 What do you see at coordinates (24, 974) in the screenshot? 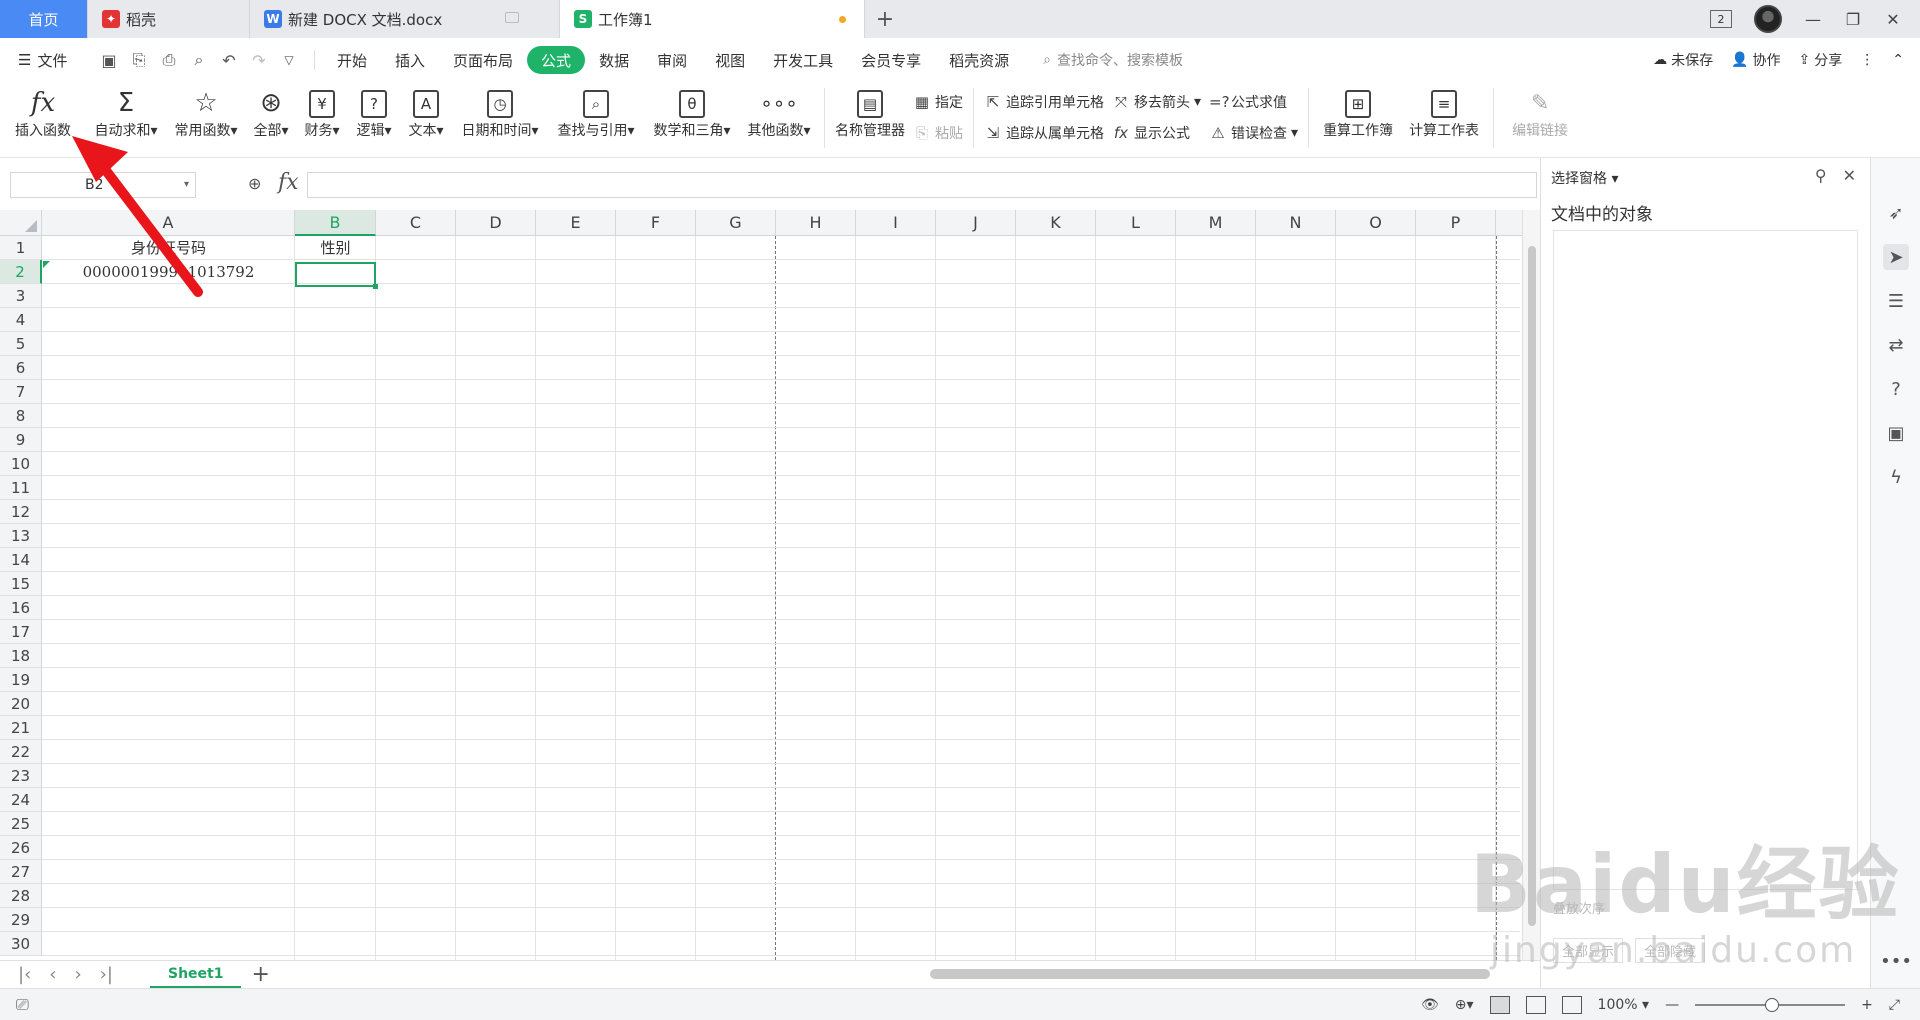
I see `first-sheet-icon: |‹` at bounding box center [24, 974].